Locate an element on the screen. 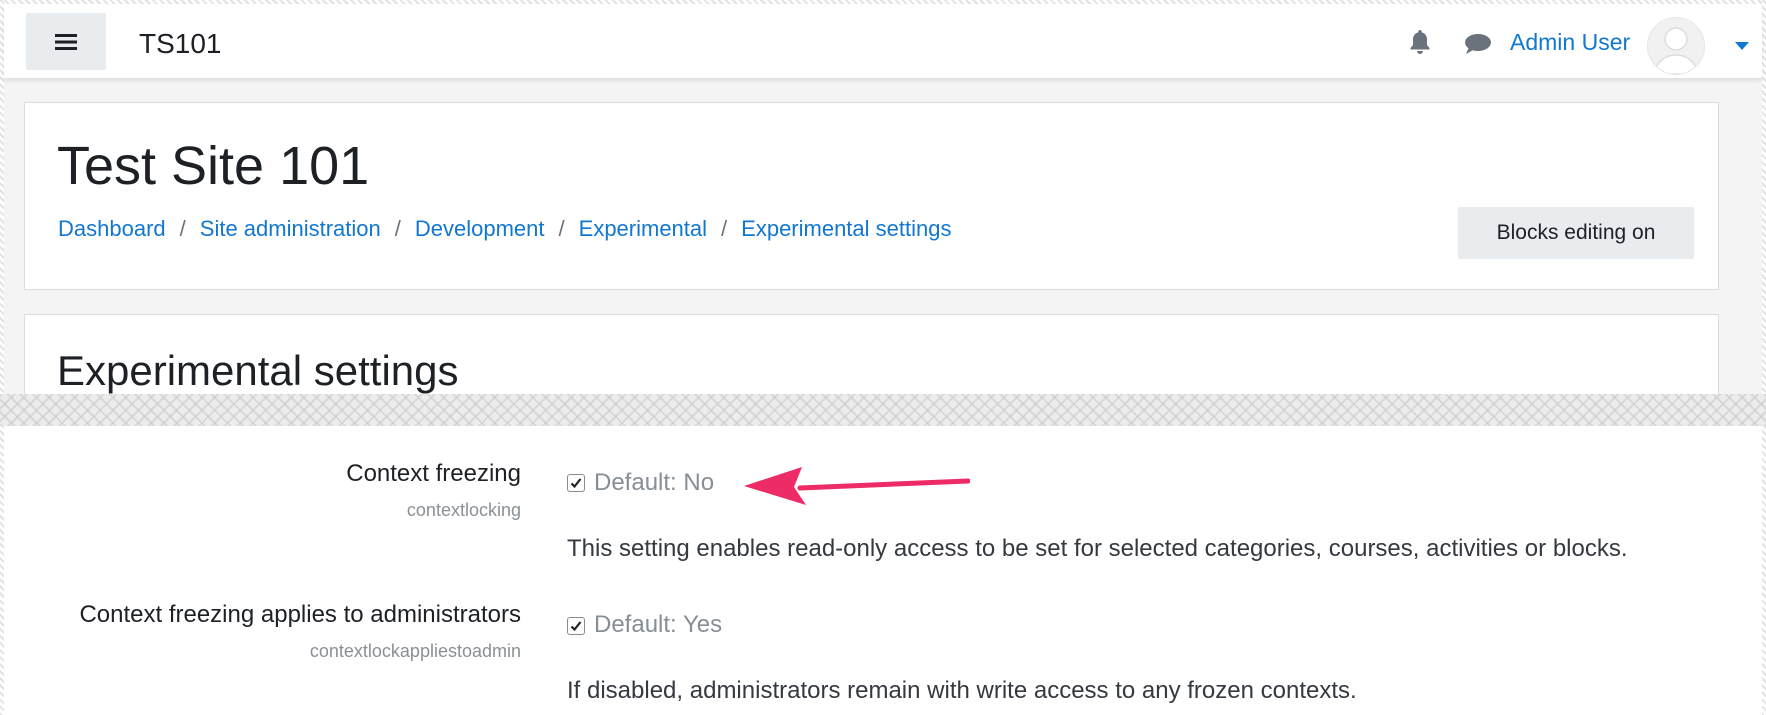 The width and height of the screenshot is (1766, 715). default-value-contextlockappliestoadmin: Default: Yes is located at coordinates (658, 624).